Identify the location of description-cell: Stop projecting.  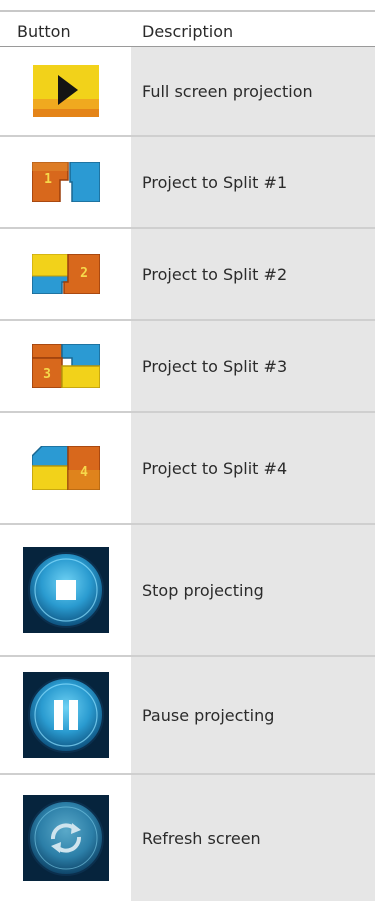
(253, 590).